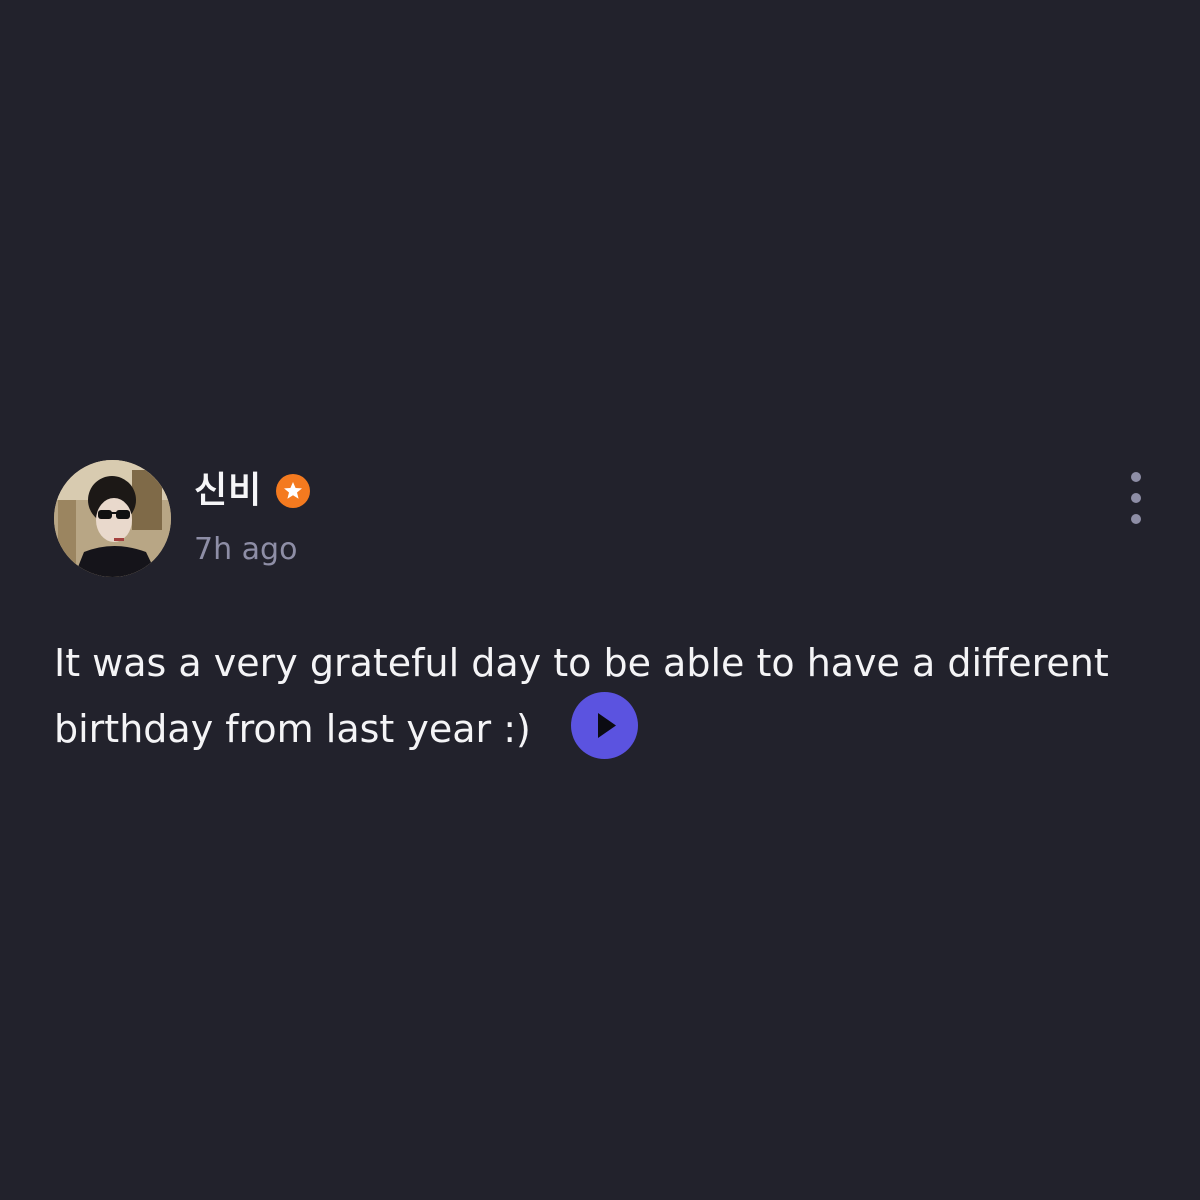  I want to click on play-button, so click(604, 725).